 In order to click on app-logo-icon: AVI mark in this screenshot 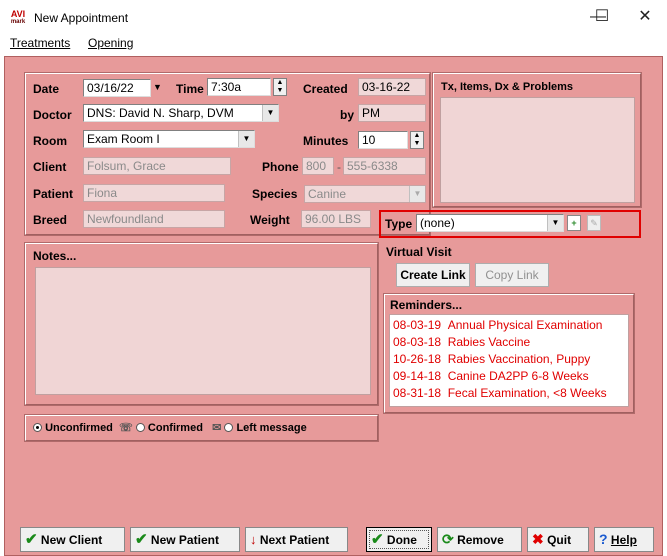, I will do `click(18, 17)`.